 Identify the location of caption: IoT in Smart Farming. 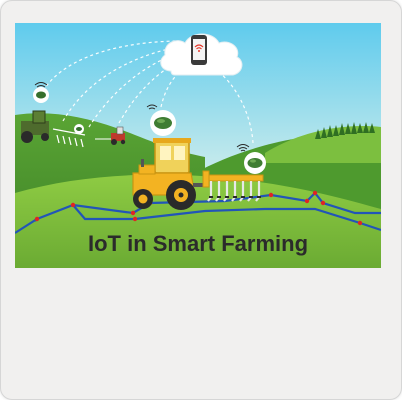
(198, 243).